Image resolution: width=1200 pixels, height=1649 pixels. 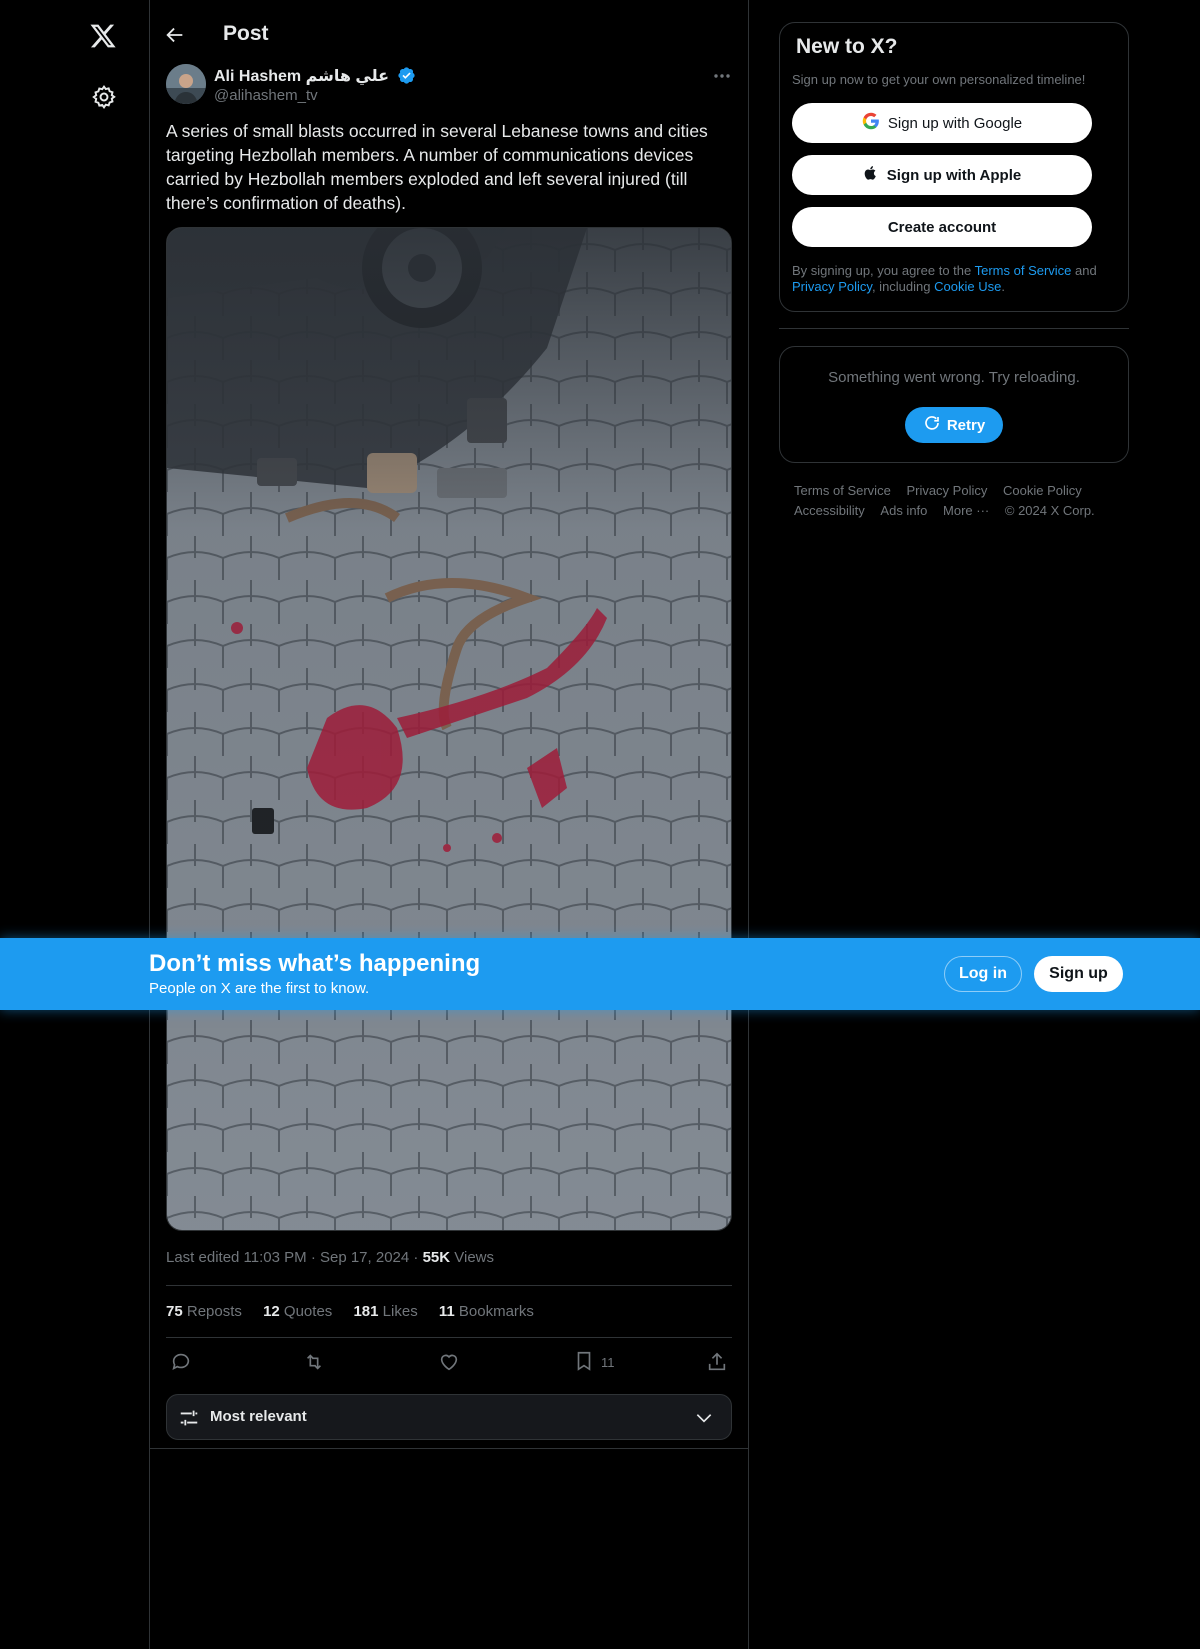 I want to click on signup-apple-label: Sign up with Apple, so click(x=954, y=175).